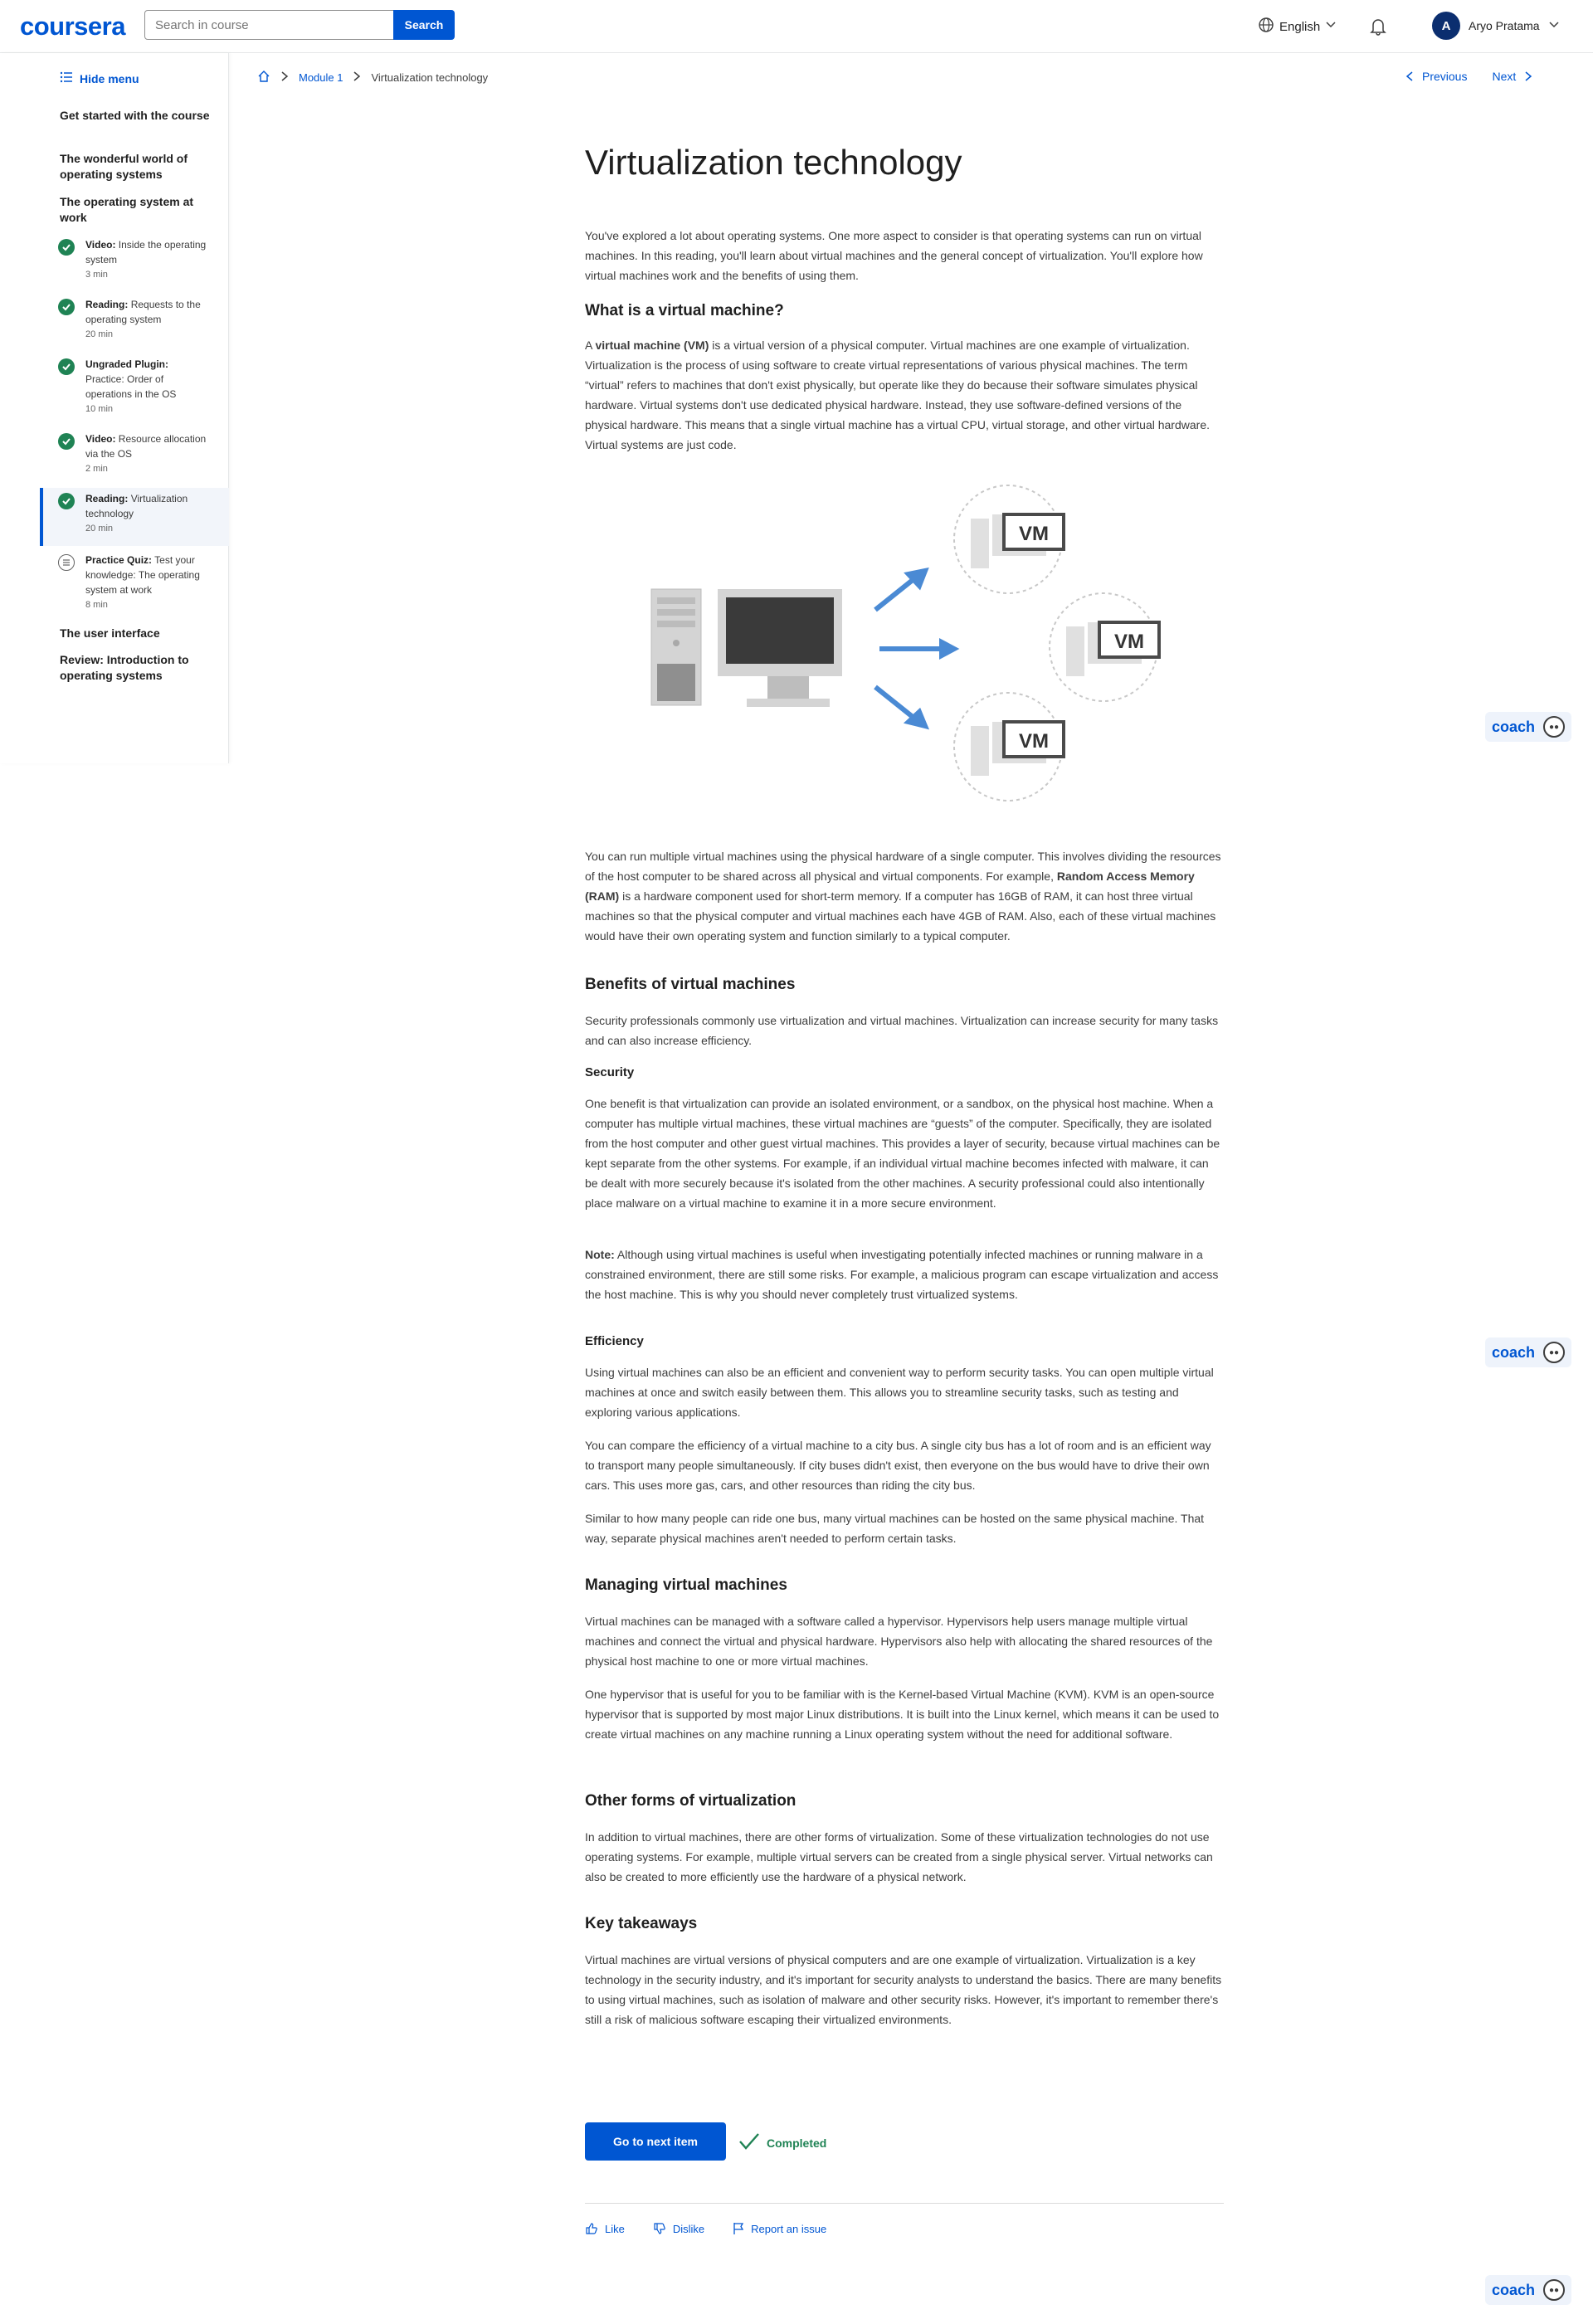 Image resolution: width=1593 pixels, height=2324 pixels. I want to click on report-issue-button: Report an issue, so click(779, 2228).